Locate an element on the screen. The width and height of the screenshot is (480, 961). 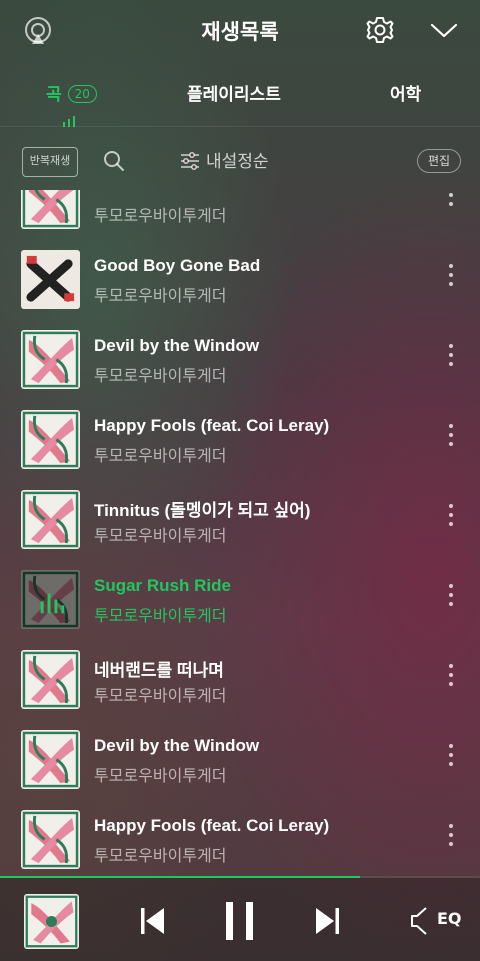
pause-icon is located at coordinates (240, 921).